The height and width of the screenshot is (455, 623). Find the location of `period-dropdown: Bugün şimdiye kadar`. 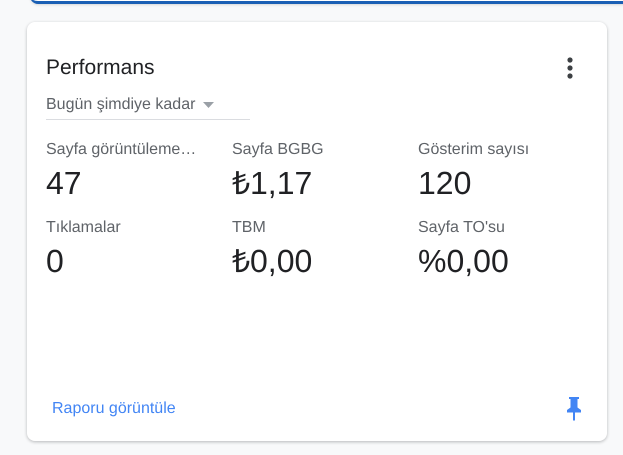

period-dropdown: Bugün şimdiye kadar is located at coordinates (148, 105).